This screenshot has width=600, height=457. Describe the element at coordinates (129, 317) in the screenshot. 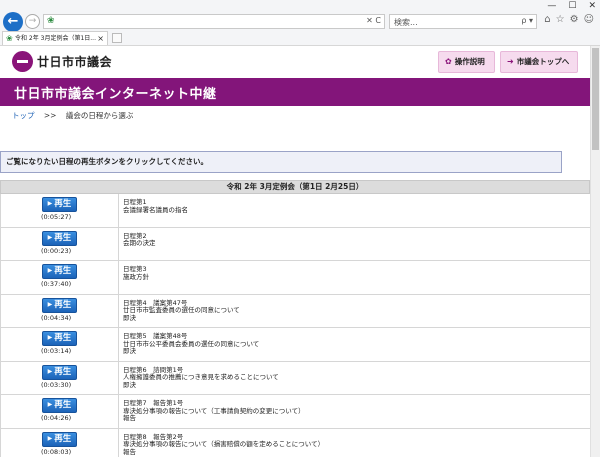

I see `agenda-line: 即決` at that location.